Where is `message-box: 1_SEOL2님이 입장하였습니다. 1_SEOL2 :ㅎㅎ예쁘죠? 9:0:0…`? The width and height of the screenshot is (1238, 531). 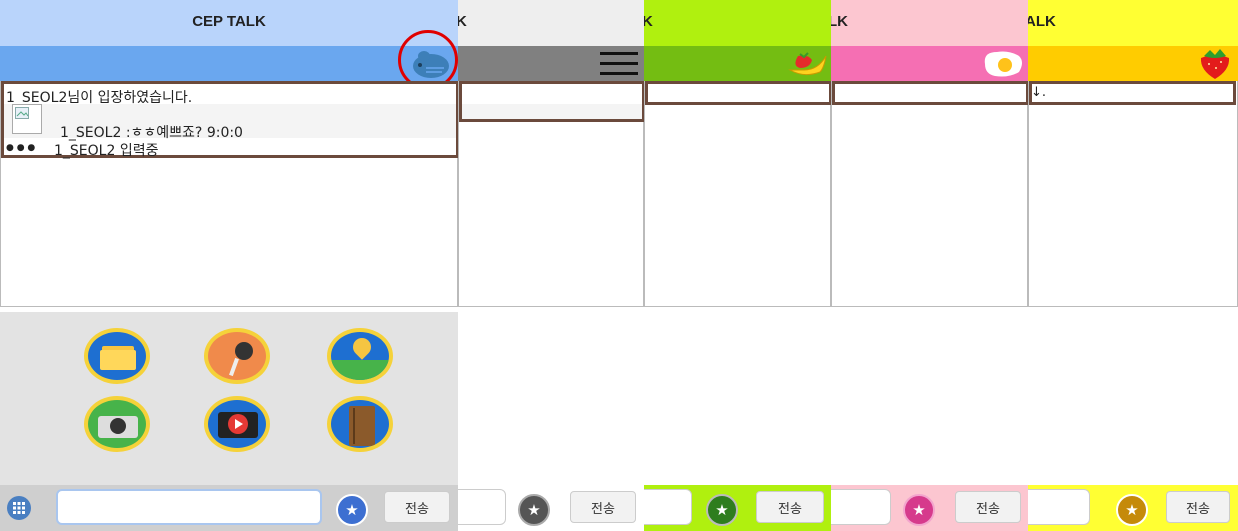
message-box: 1_SEOL2님이 입장하였습니다. 1_SEOL2 :ㅎㅎ예쁘죠? 9:0:0… is located at coordinates (229, 120).